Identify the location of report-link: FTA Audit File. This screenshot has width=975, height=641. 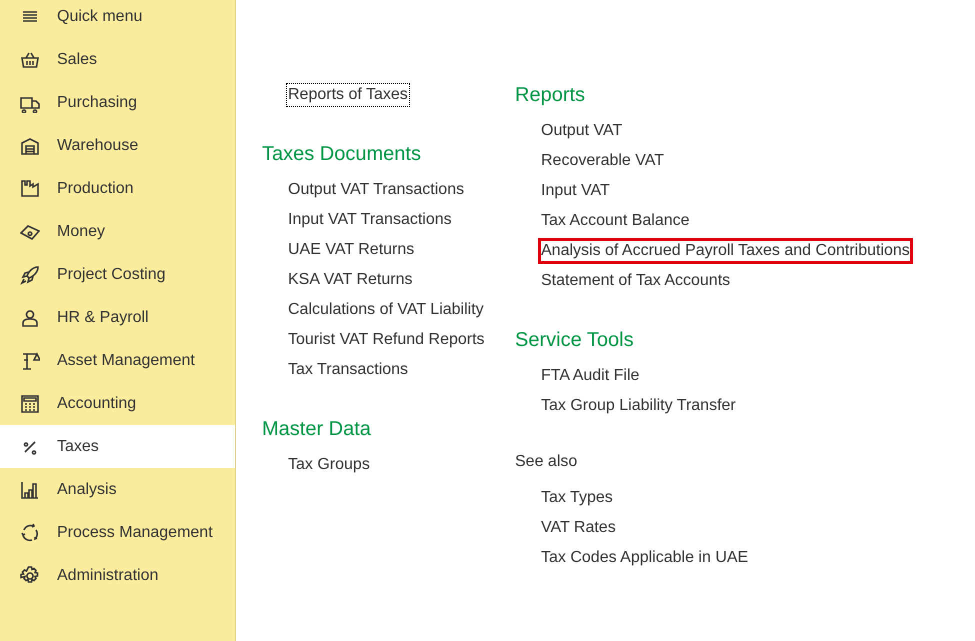
(590, 376).